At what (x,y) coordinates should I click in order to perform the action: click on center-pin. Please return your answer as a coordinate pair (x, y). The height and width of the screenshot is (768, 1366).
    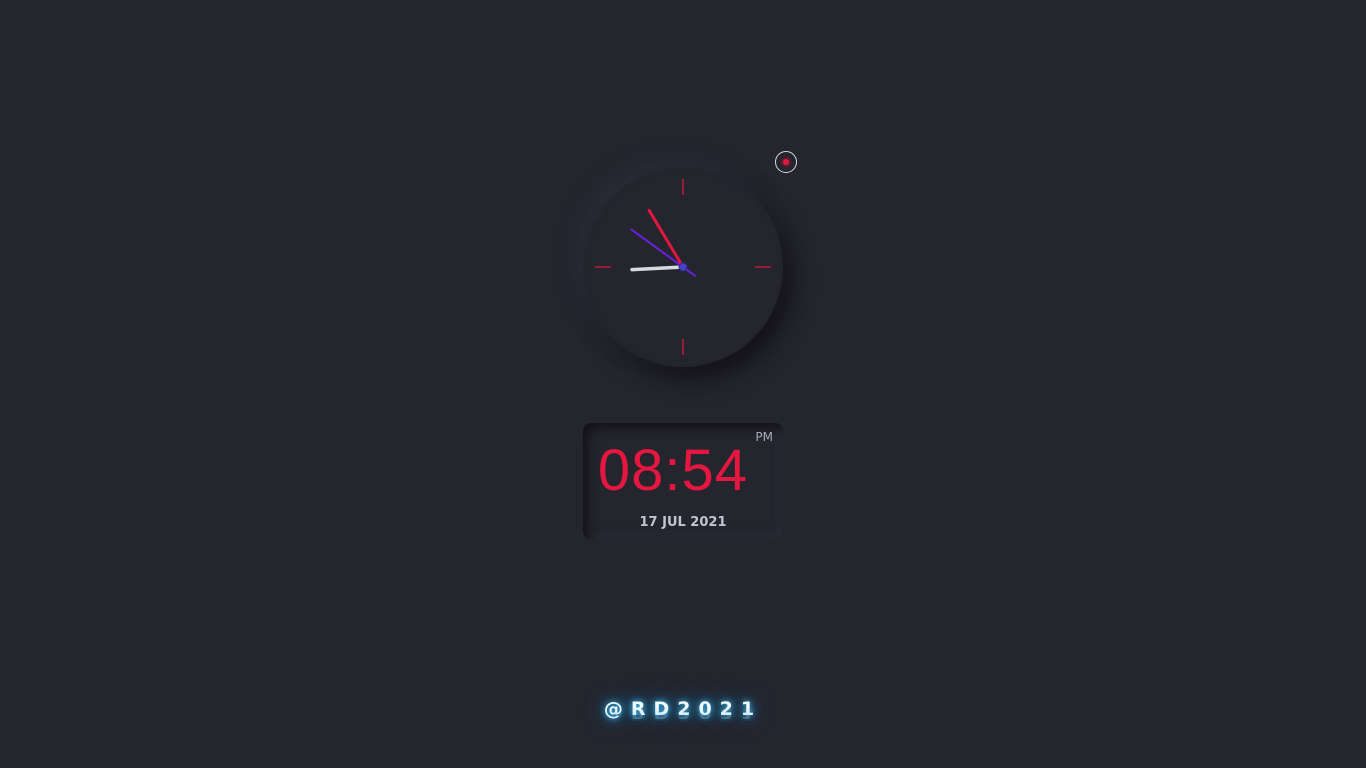
    Looking at the image, I should click on (683, 267).